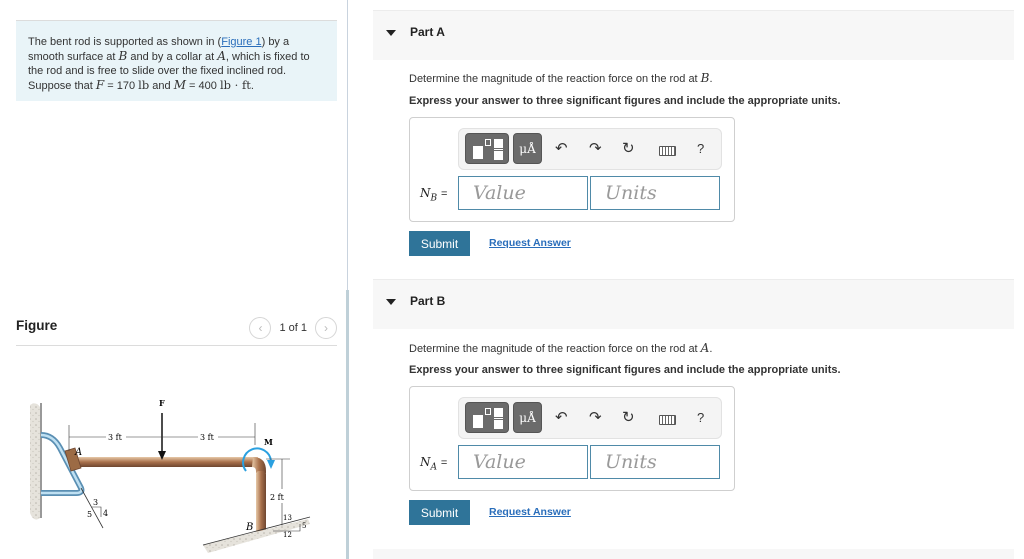 The height and width of the screenshot is (559, 1024). I want to click on chevron-left-icon: ‹, so click(260, 328).